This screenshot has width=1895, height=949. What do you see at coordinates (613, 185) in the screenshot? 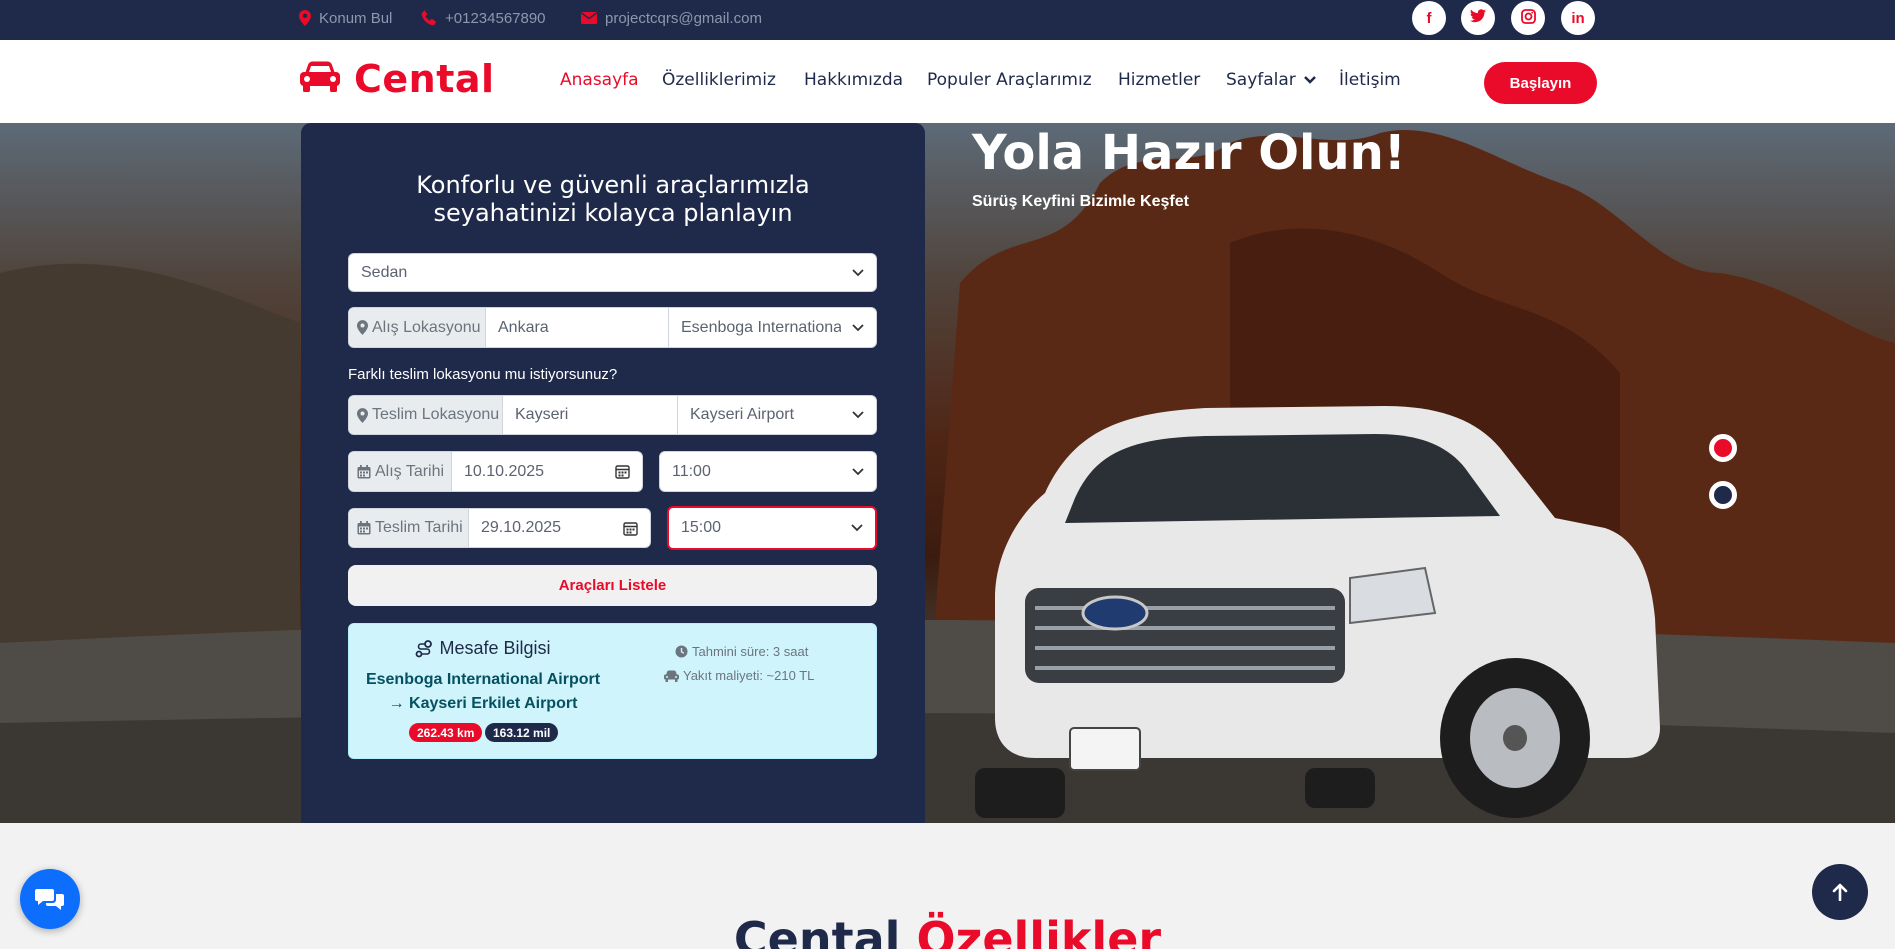
I see `booking-title-line-1: Konforlu ve güvenli araçlarımızla` at bounding box center [613, 185].